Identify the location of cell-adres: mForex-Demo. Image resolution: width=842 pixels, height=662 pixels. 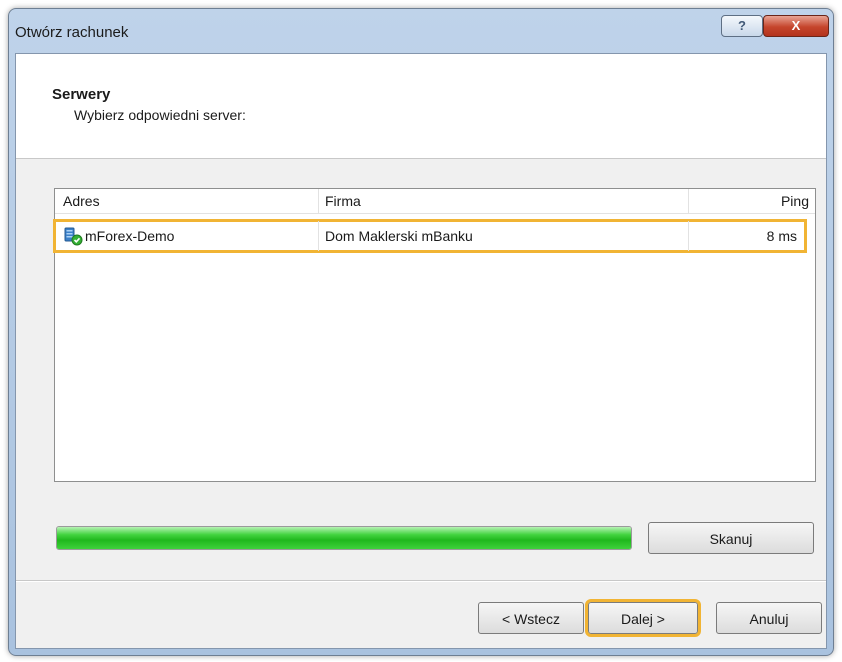
(187, 236).